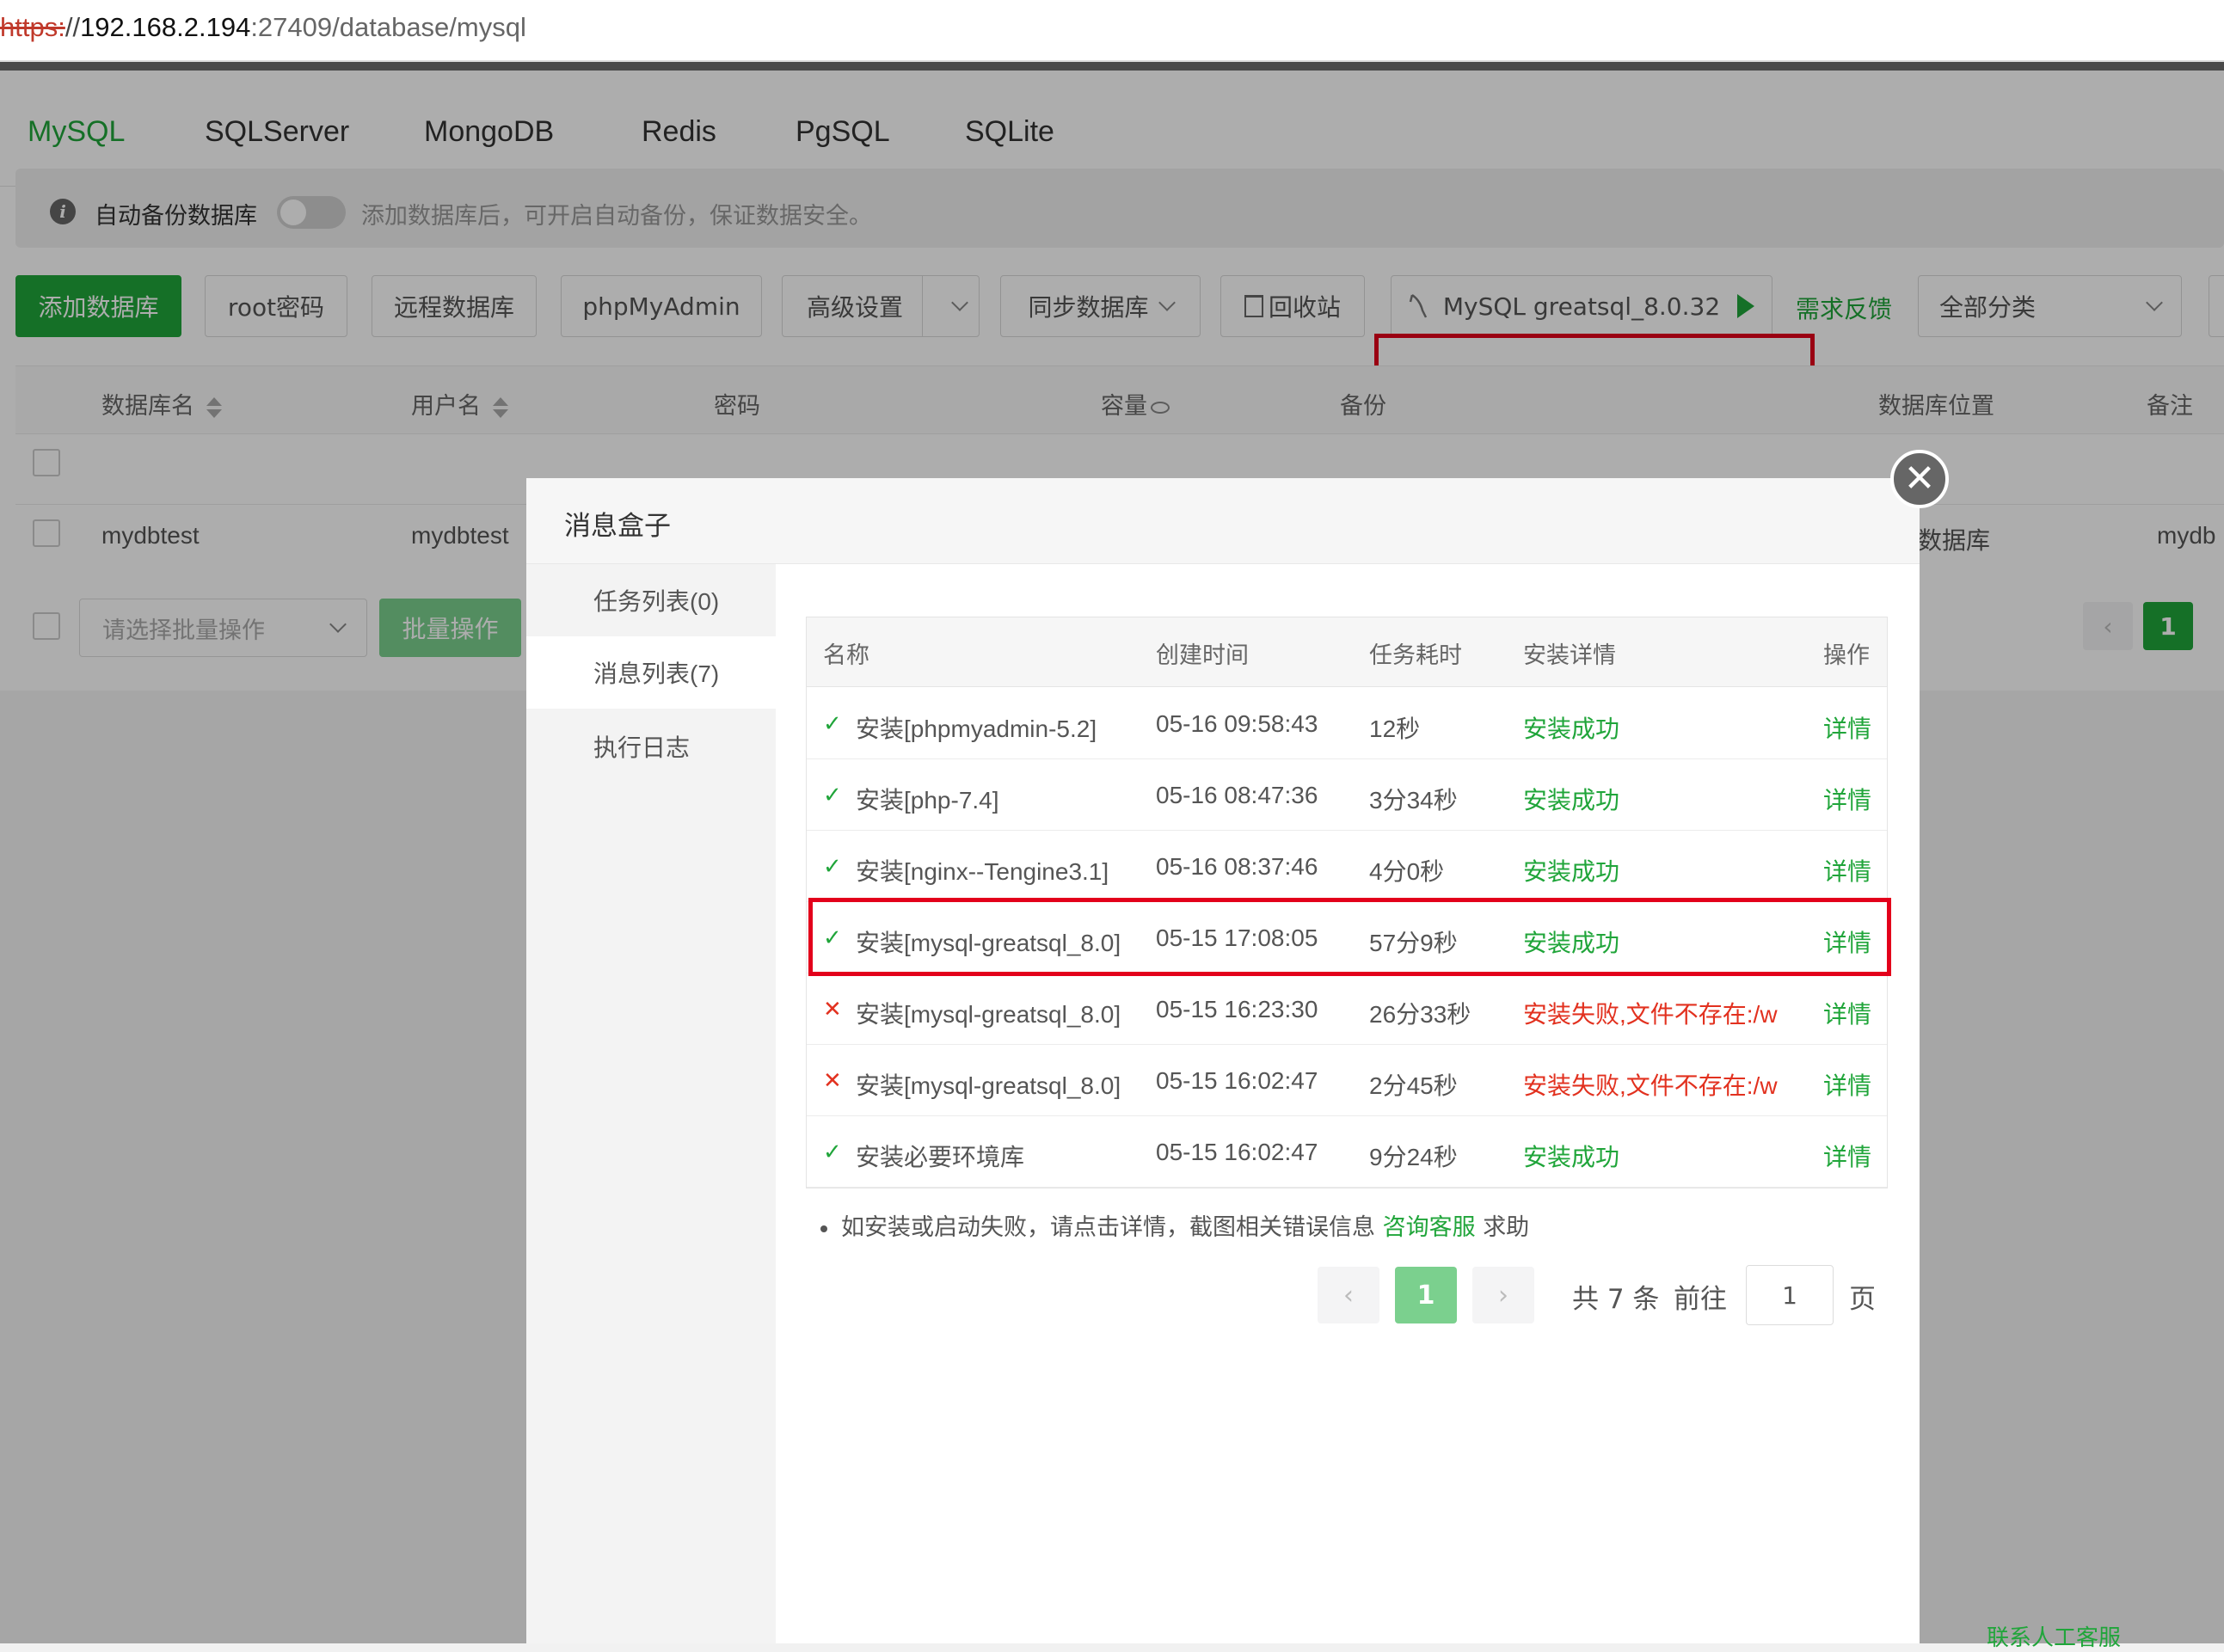 Image resolution: width=2224 pixels, height=1652 pixels. I want to click on created-time-cell: 05-16 08:47:36, so click(1237, 795).